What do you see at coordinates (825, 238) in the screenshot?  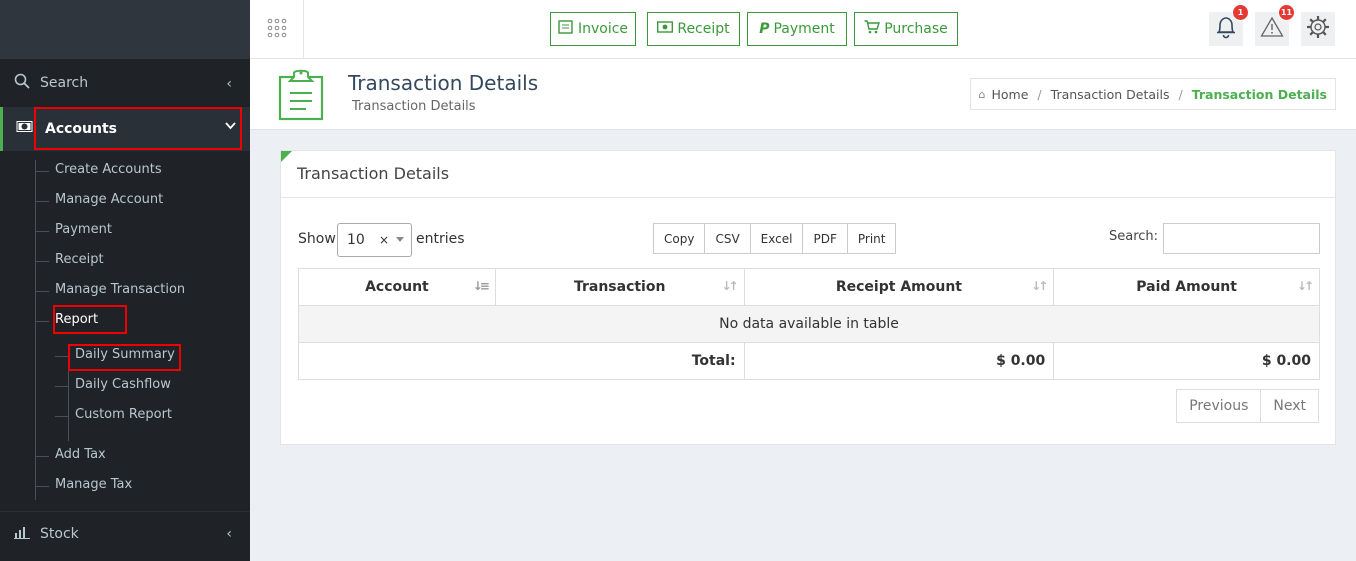 I see `pdf-button: PDF` at bounding box center [825, 238].